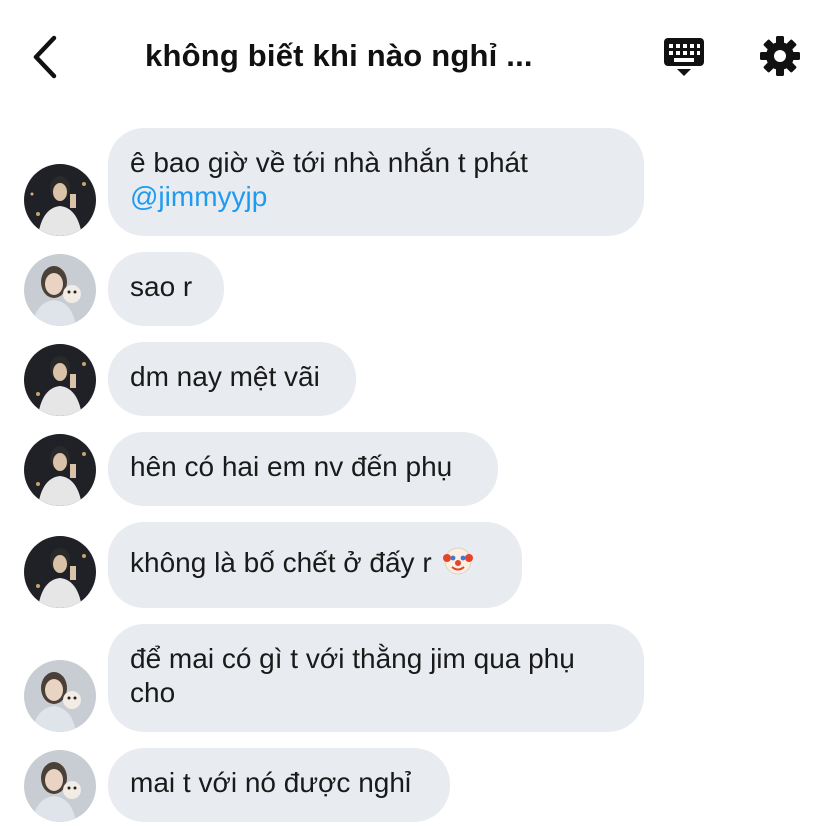  Describe the element at coordinates (780, 56) in the screenshot. I see `settings-gear-icon` at that location.